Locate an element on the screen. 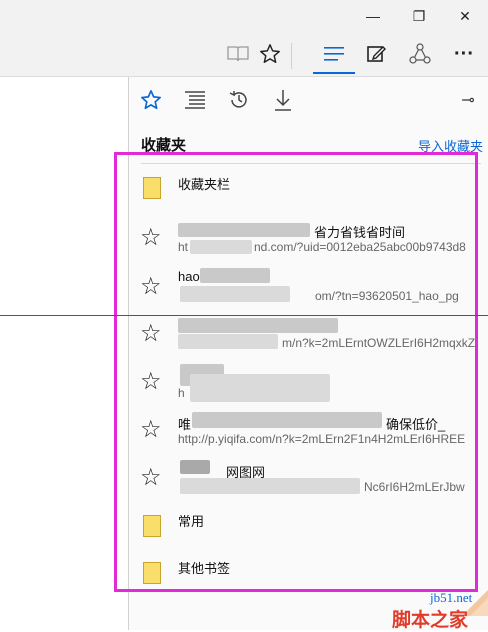 The image size is (488, 632). more-icon: ··· is located at coordinates (464, 53).